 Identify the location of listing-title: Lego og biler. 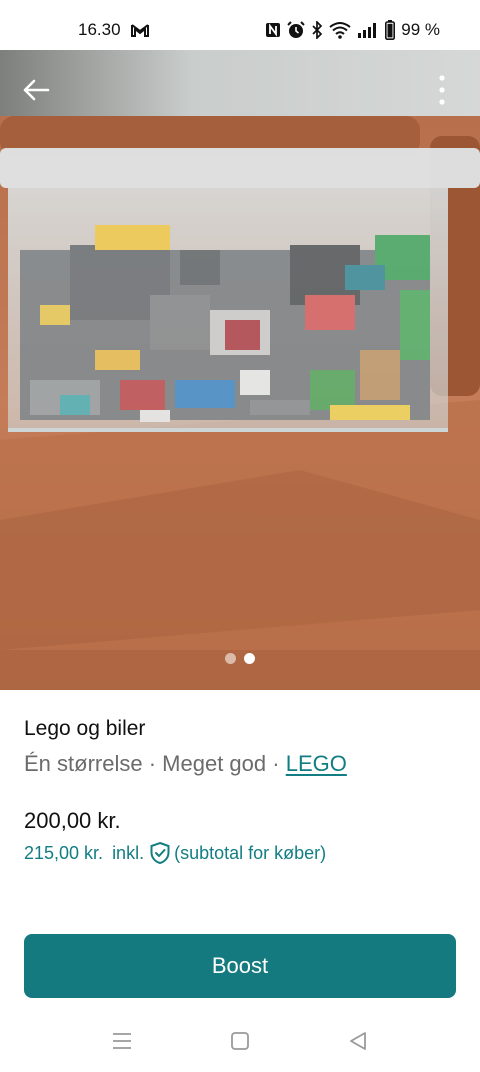
(85, 728).